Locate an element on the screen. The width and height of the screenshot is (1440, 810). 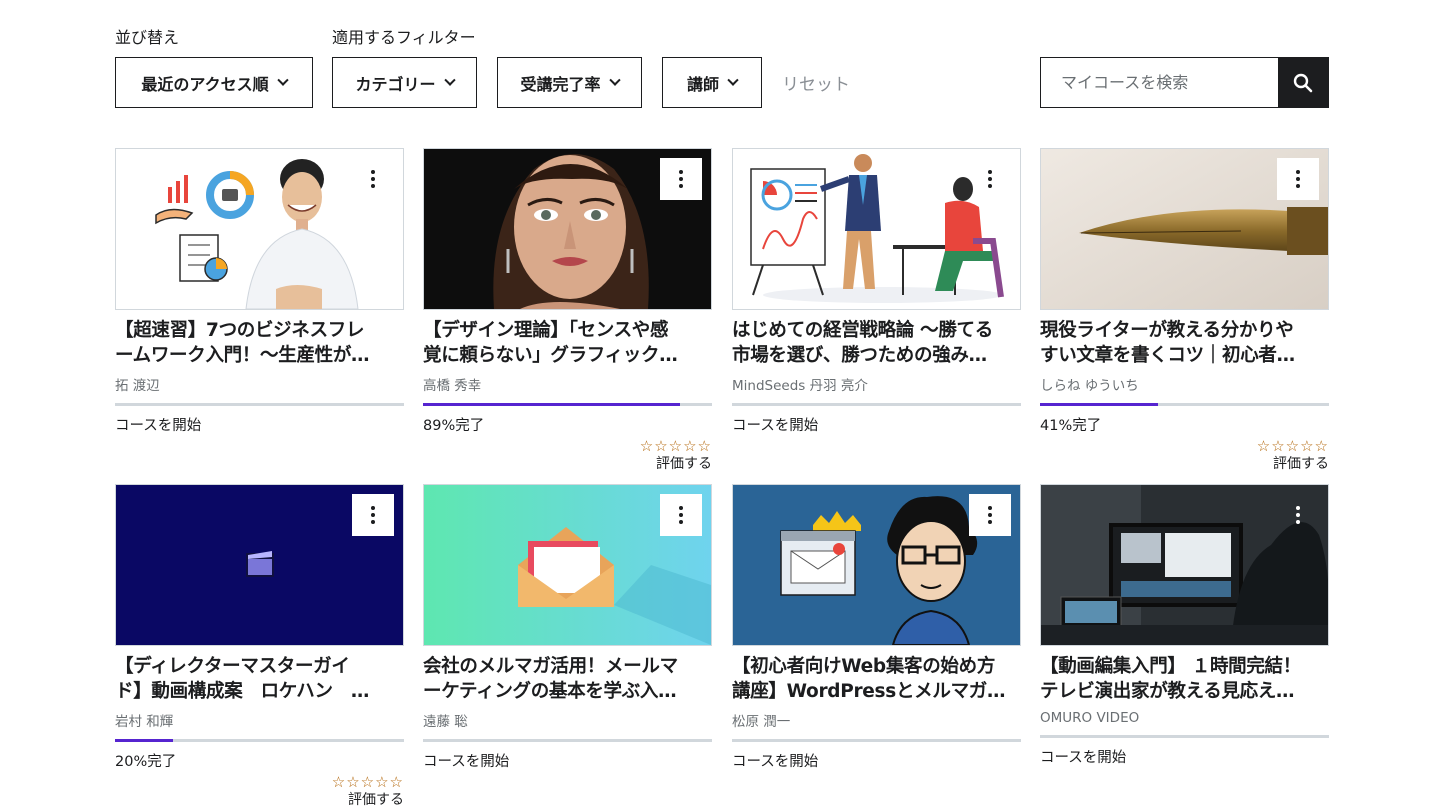
course-title-line: 【超速習】7つのビジネスフレ is located at coordinates (240, 330).